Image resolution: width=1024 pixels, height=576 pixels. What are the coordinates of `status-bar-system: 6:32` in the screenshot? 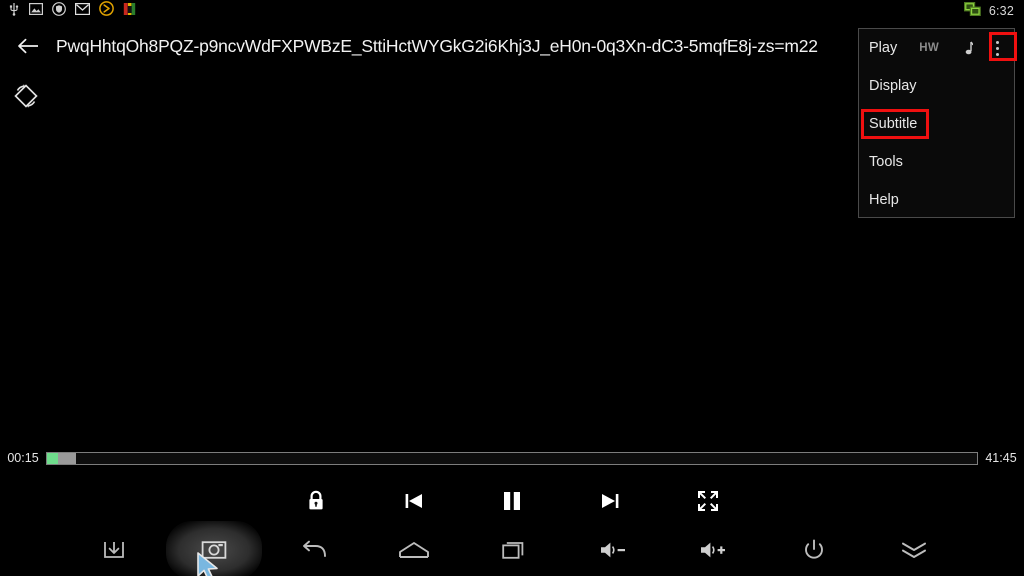 It's located at (993, 11).